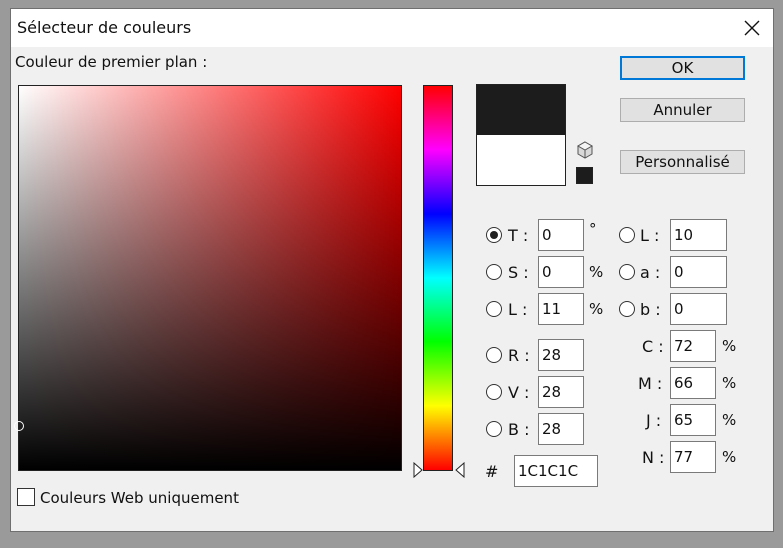 The width and height of the screenshot is (783, 548). Describe the element at coordinates (438, 278) in the screenshot. I see `hue-slider` at that location.